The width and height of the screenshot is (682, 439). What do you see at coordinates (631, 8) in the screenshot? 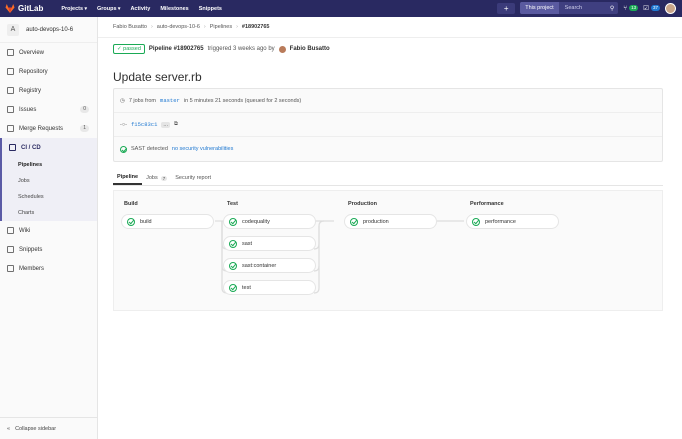
I see `merge-requests-shortcut: ⑂ 13` at bounding box center [631, 8].